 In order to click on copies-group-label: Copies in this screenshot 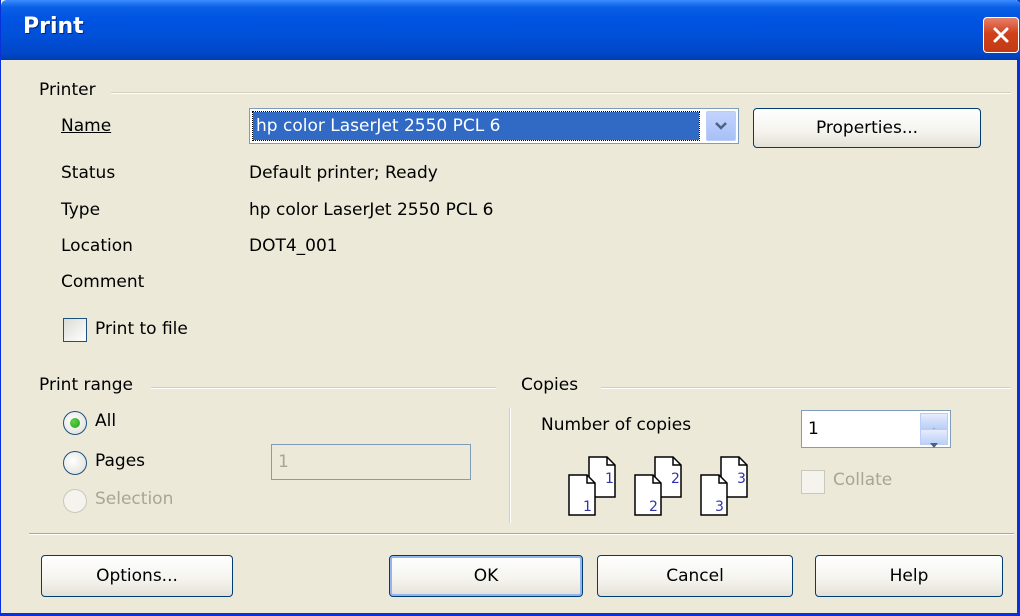, I will do `click(553, 385)`.